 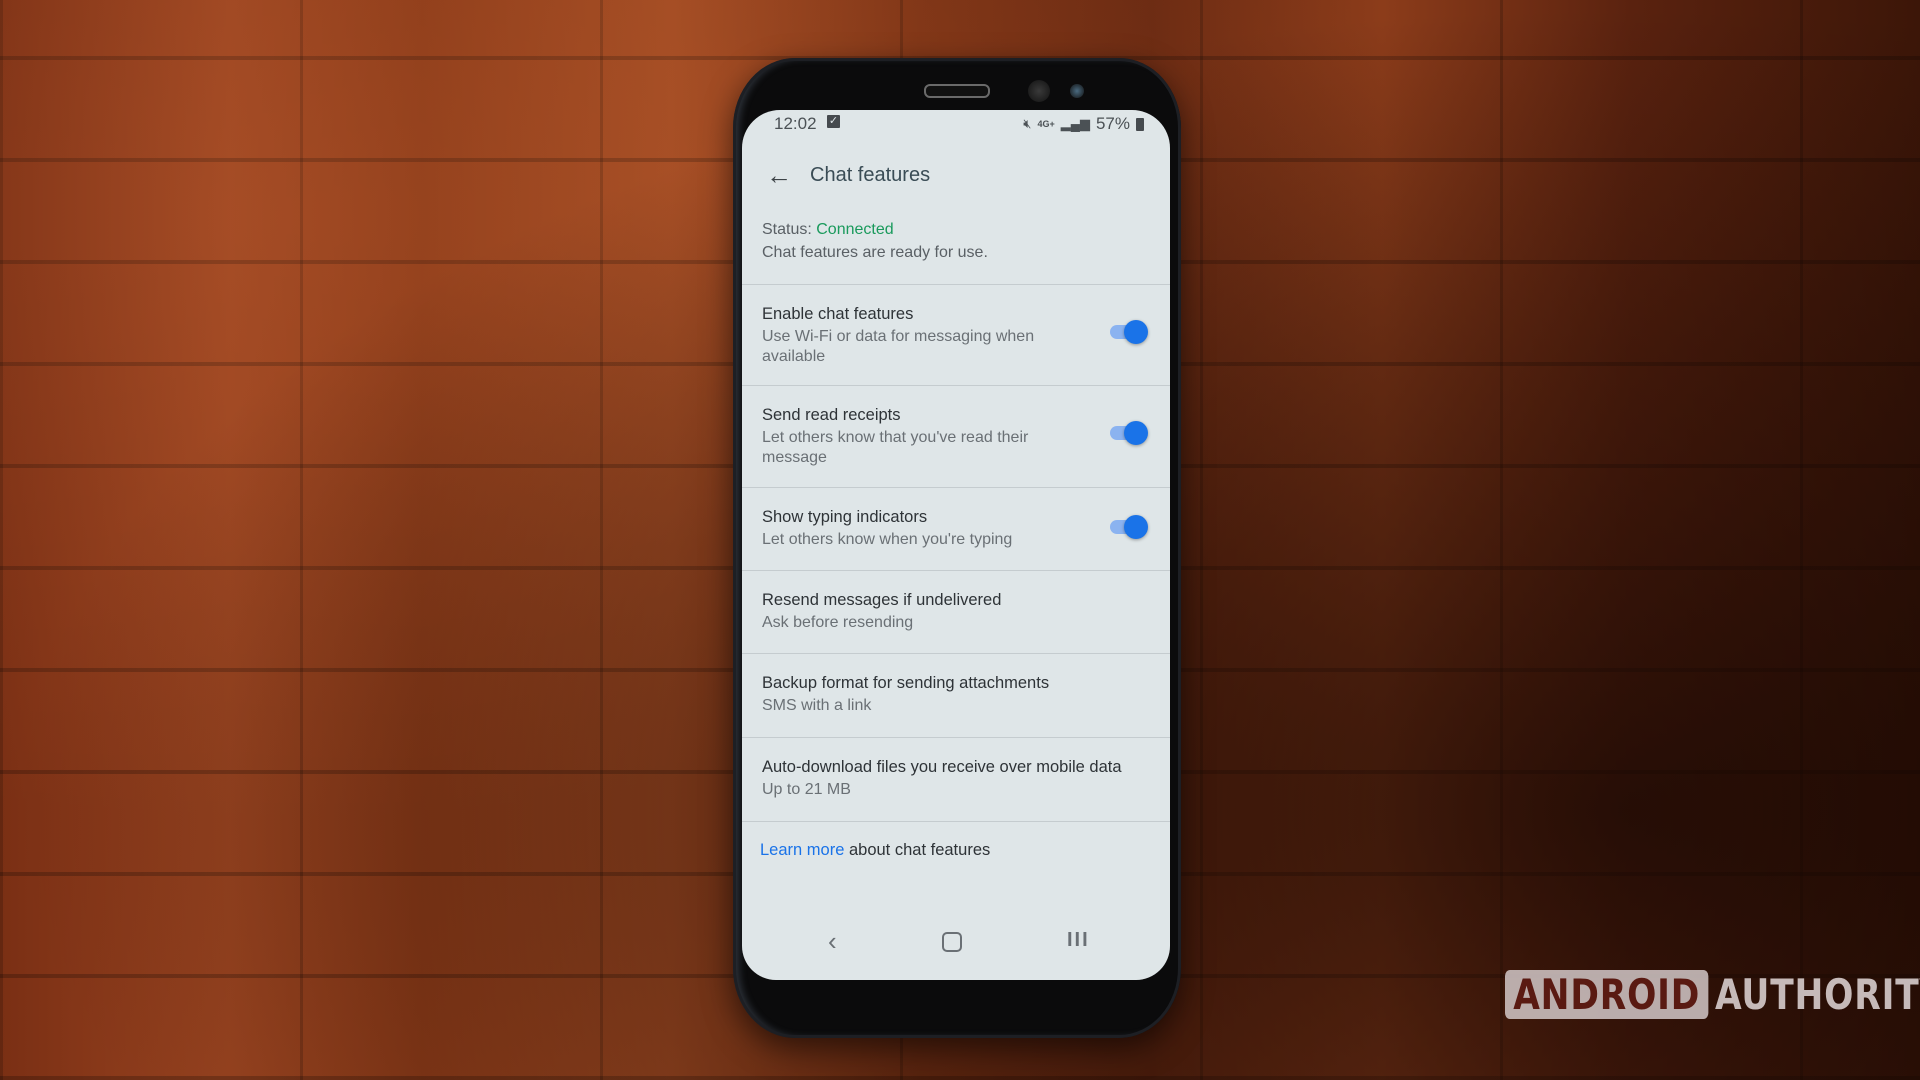 What do you see at coordinates (832, 941) in the screenshot?
I see `nav-back-icon: ‹` at bounding box center [832, 941].